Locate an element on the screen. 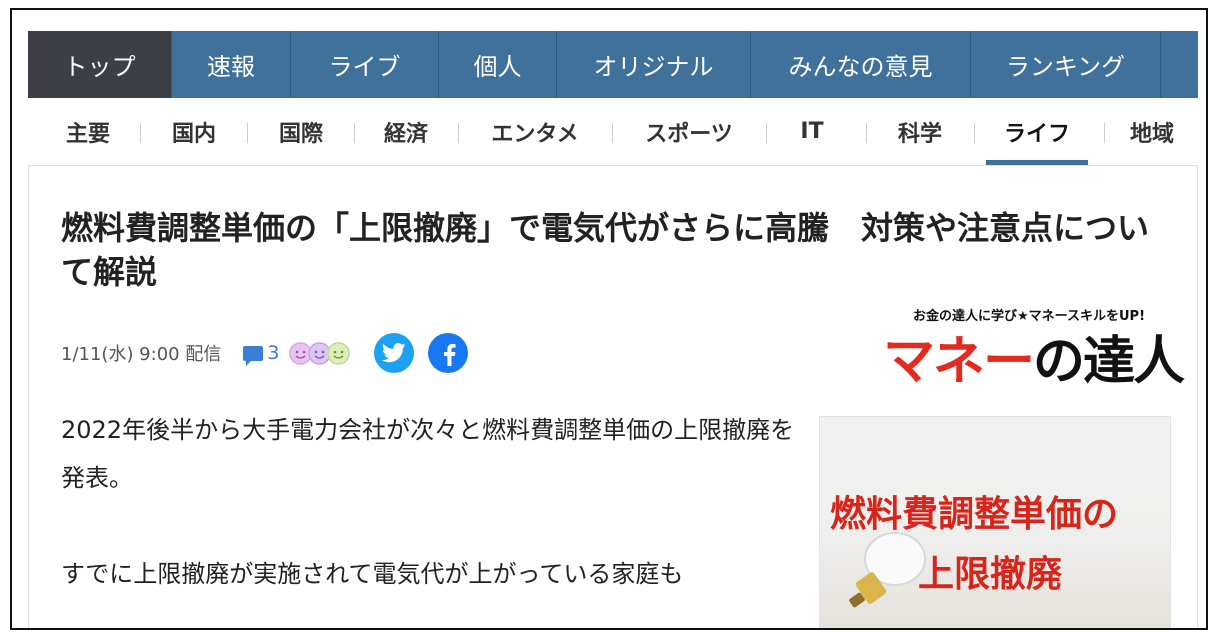 The height and width of the screenshot is (638, 1218). twitter-icon is located at coordinates (394, 353).